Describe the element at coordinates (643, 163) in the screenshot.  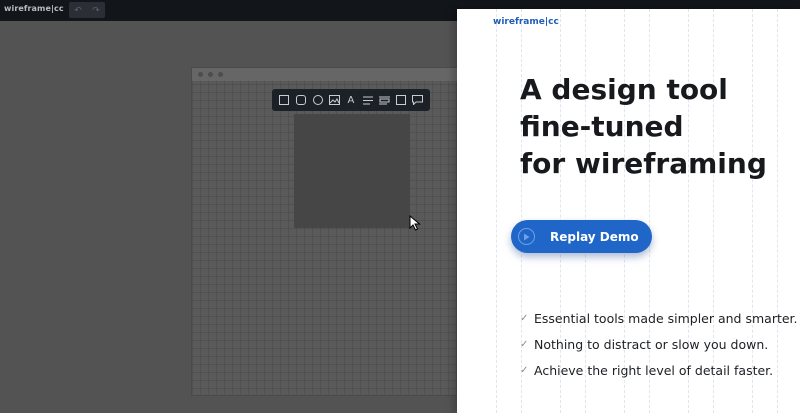
I see `headline-line: for wireframing` at that location.